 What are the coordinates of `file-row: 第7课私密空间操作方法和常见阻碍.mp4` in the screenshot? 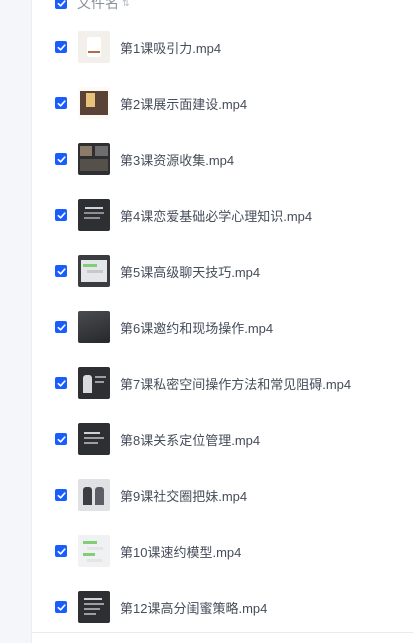 It's located at (222, 383).